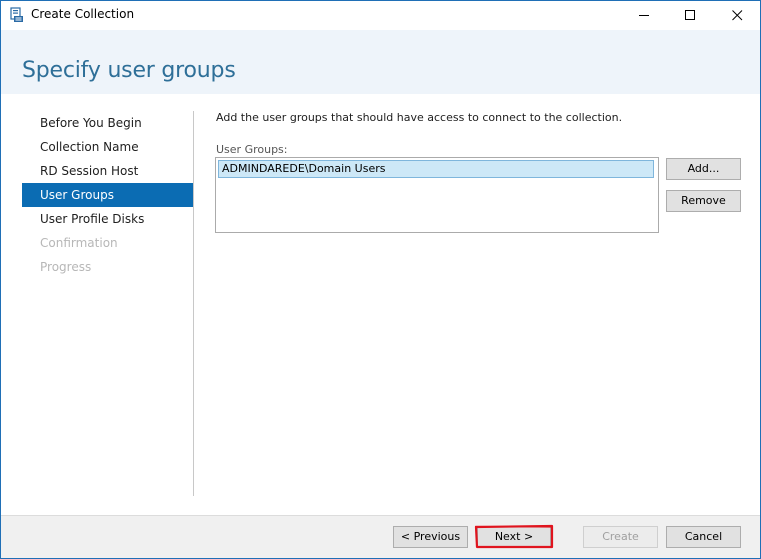 The image size is (761, 559). What do you see at coordinates (430, 537) in the screenshot?
I see `previous-button: < Previous` at bounding box center [430, 537].